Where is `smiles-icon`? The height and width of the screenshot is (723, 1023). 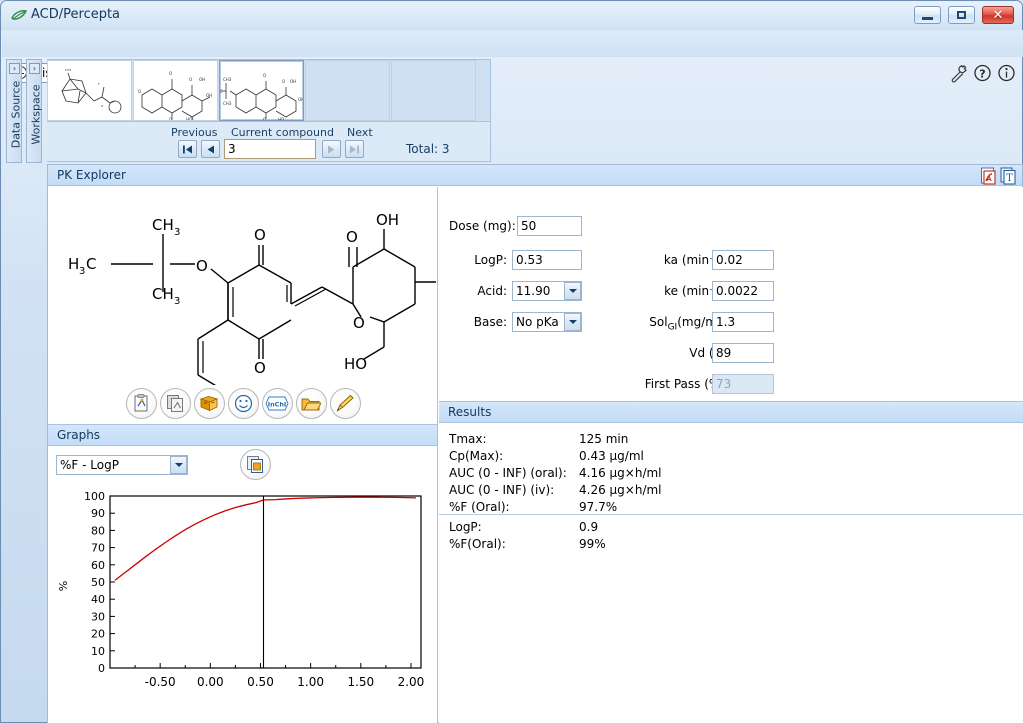
smiles-icon is located at coordinates (243, 403).